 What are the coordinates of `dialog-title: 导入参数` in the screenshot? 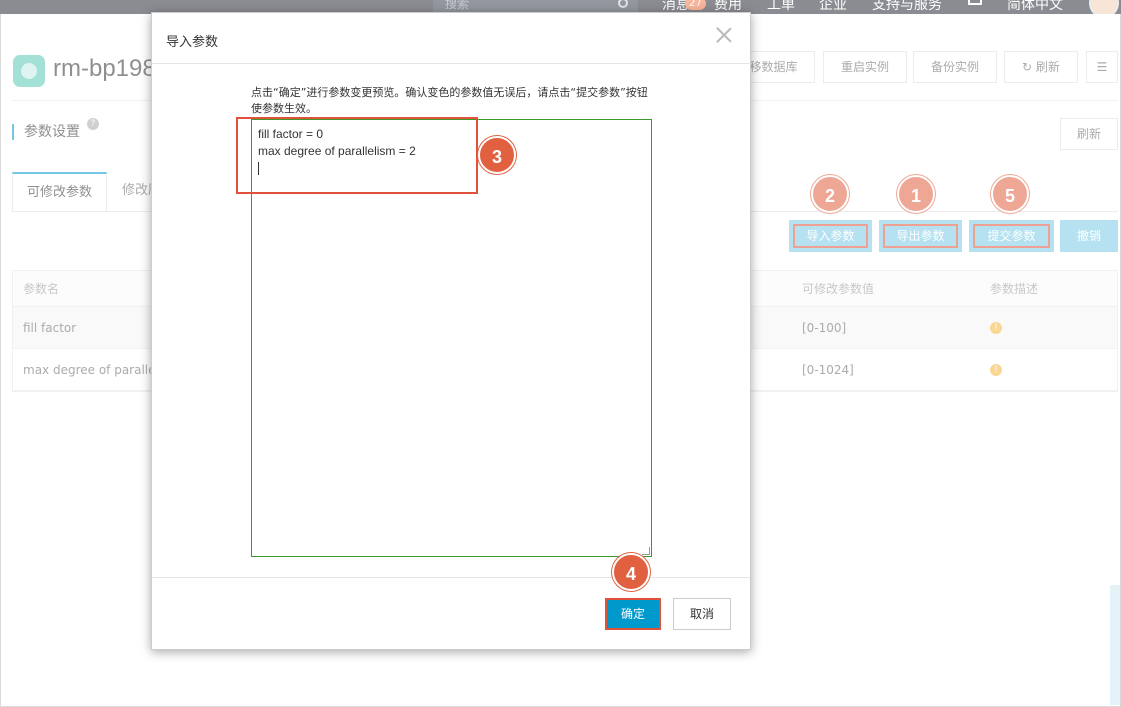 It's located at (192, 42).